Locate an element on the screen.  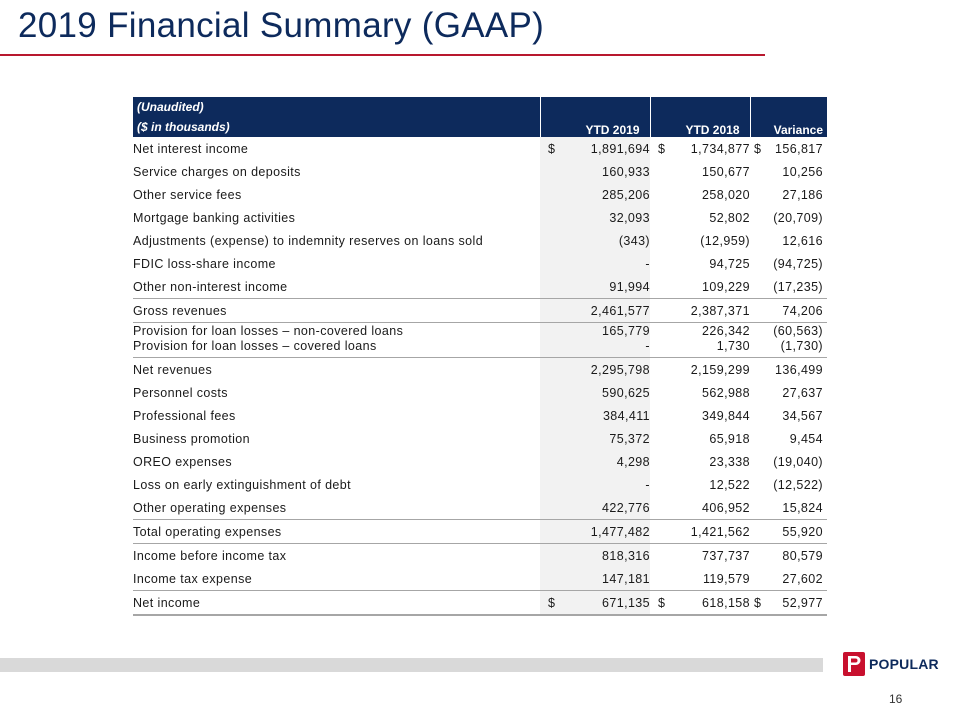
value-ytd-2018: 23,338 is located at coordinates (700, 461).